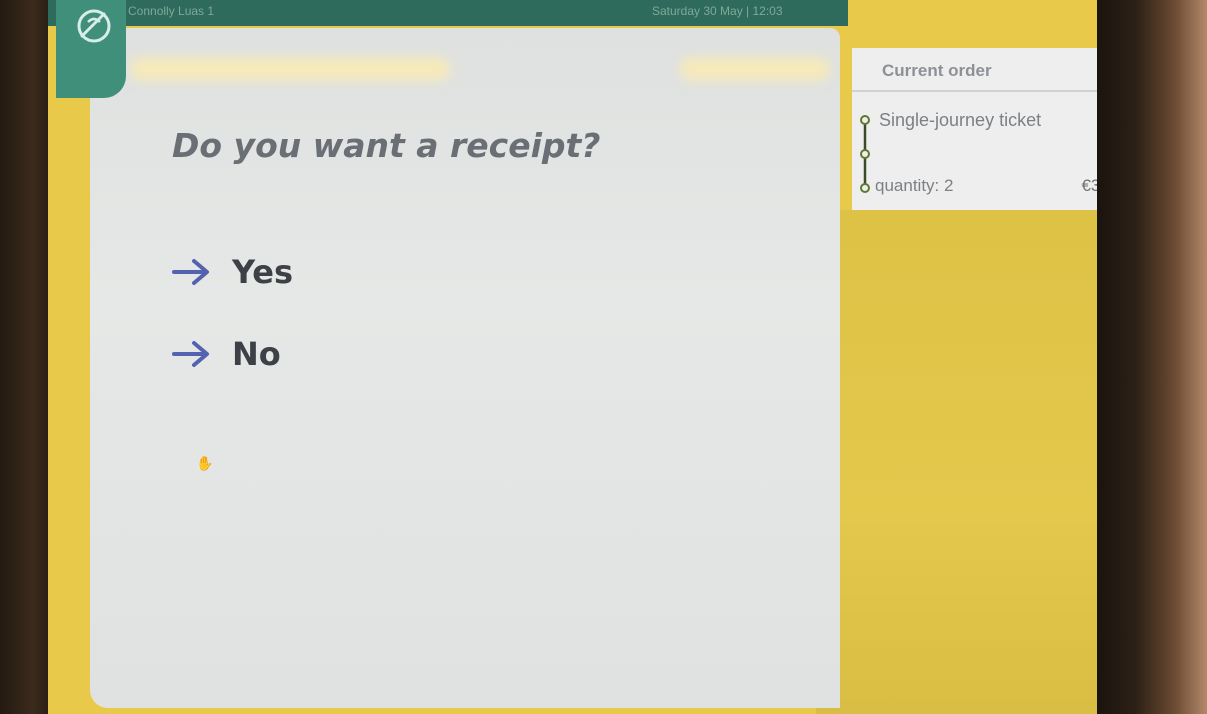 The image size is (1207, 714). Describe the element at coordinates (205, 464) in the screenshot. I see `pointer-icon: ✋` at that location.